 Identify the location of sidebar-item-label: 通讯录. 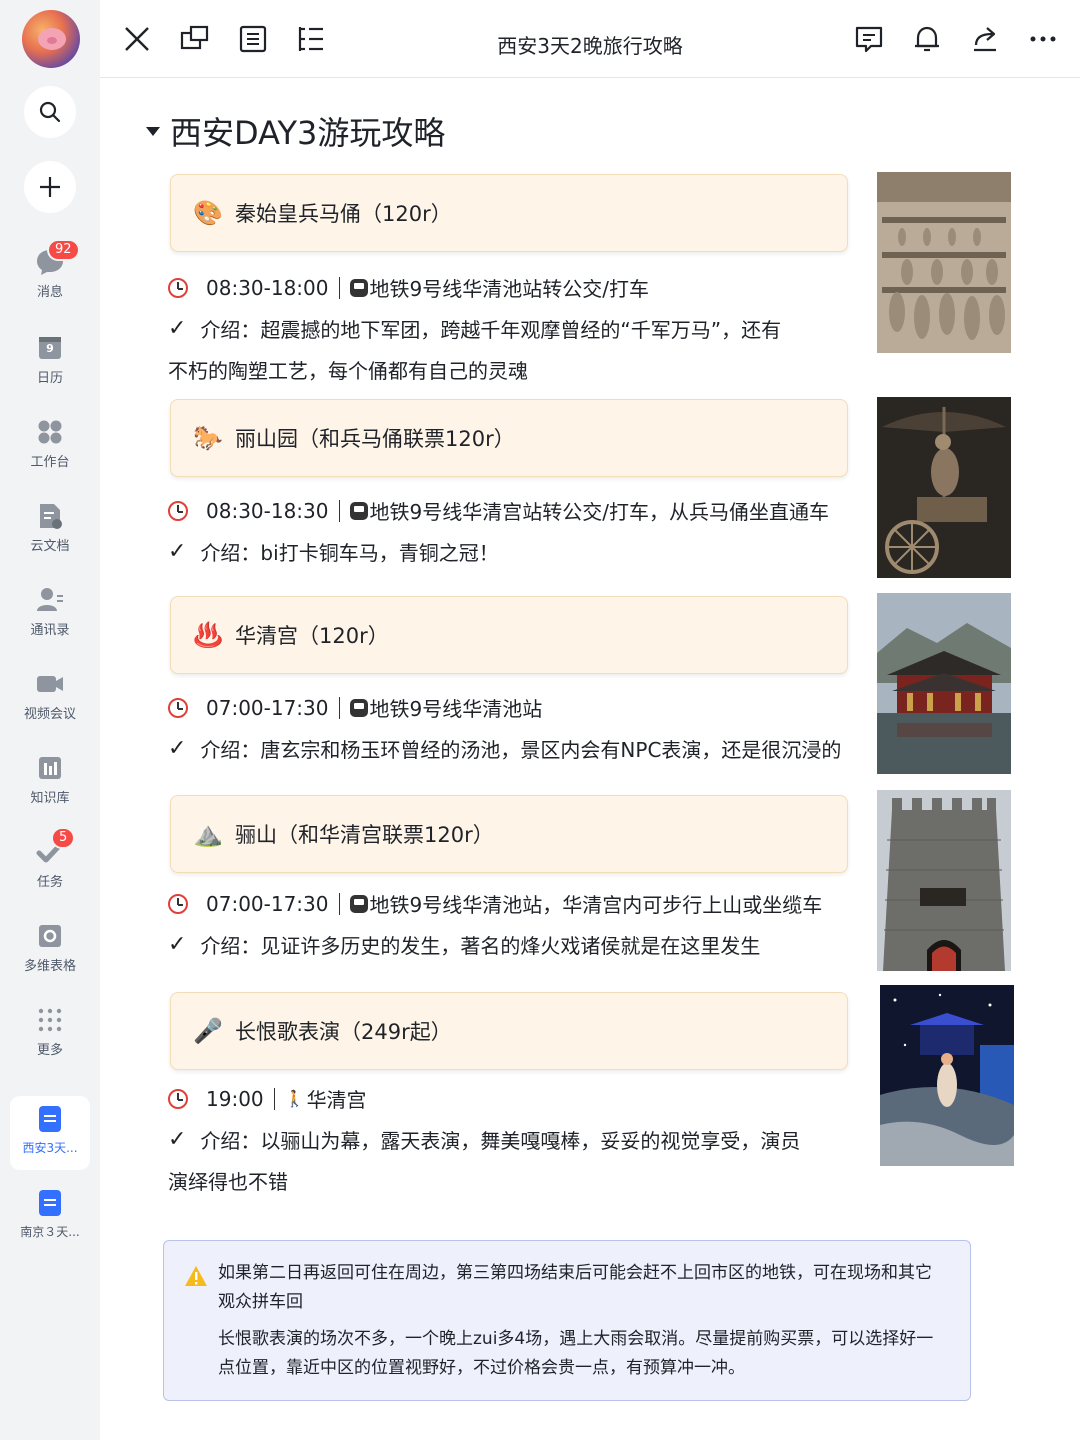
(50, 630).